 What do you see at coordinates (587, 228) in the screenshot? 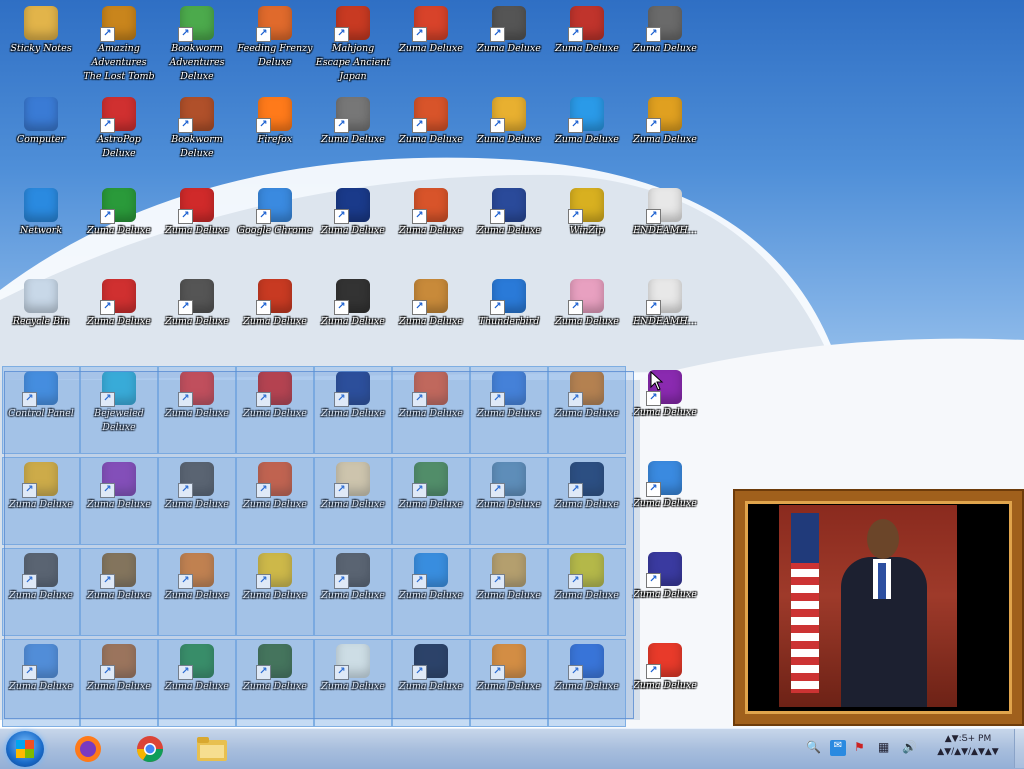
I see `desktop-icon: ↗ WinZip` at bounding box center [587, 228].